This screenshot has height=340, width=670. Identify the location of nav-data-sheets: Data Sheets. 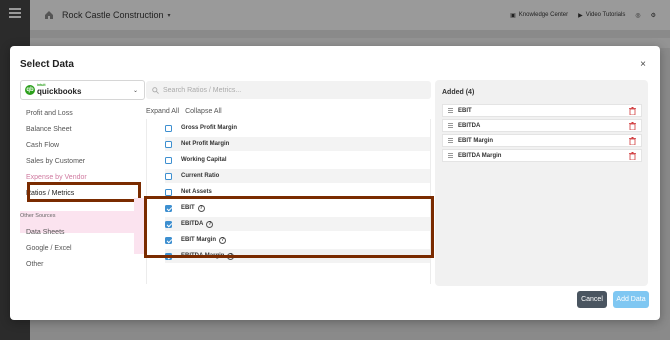
(45, 232).